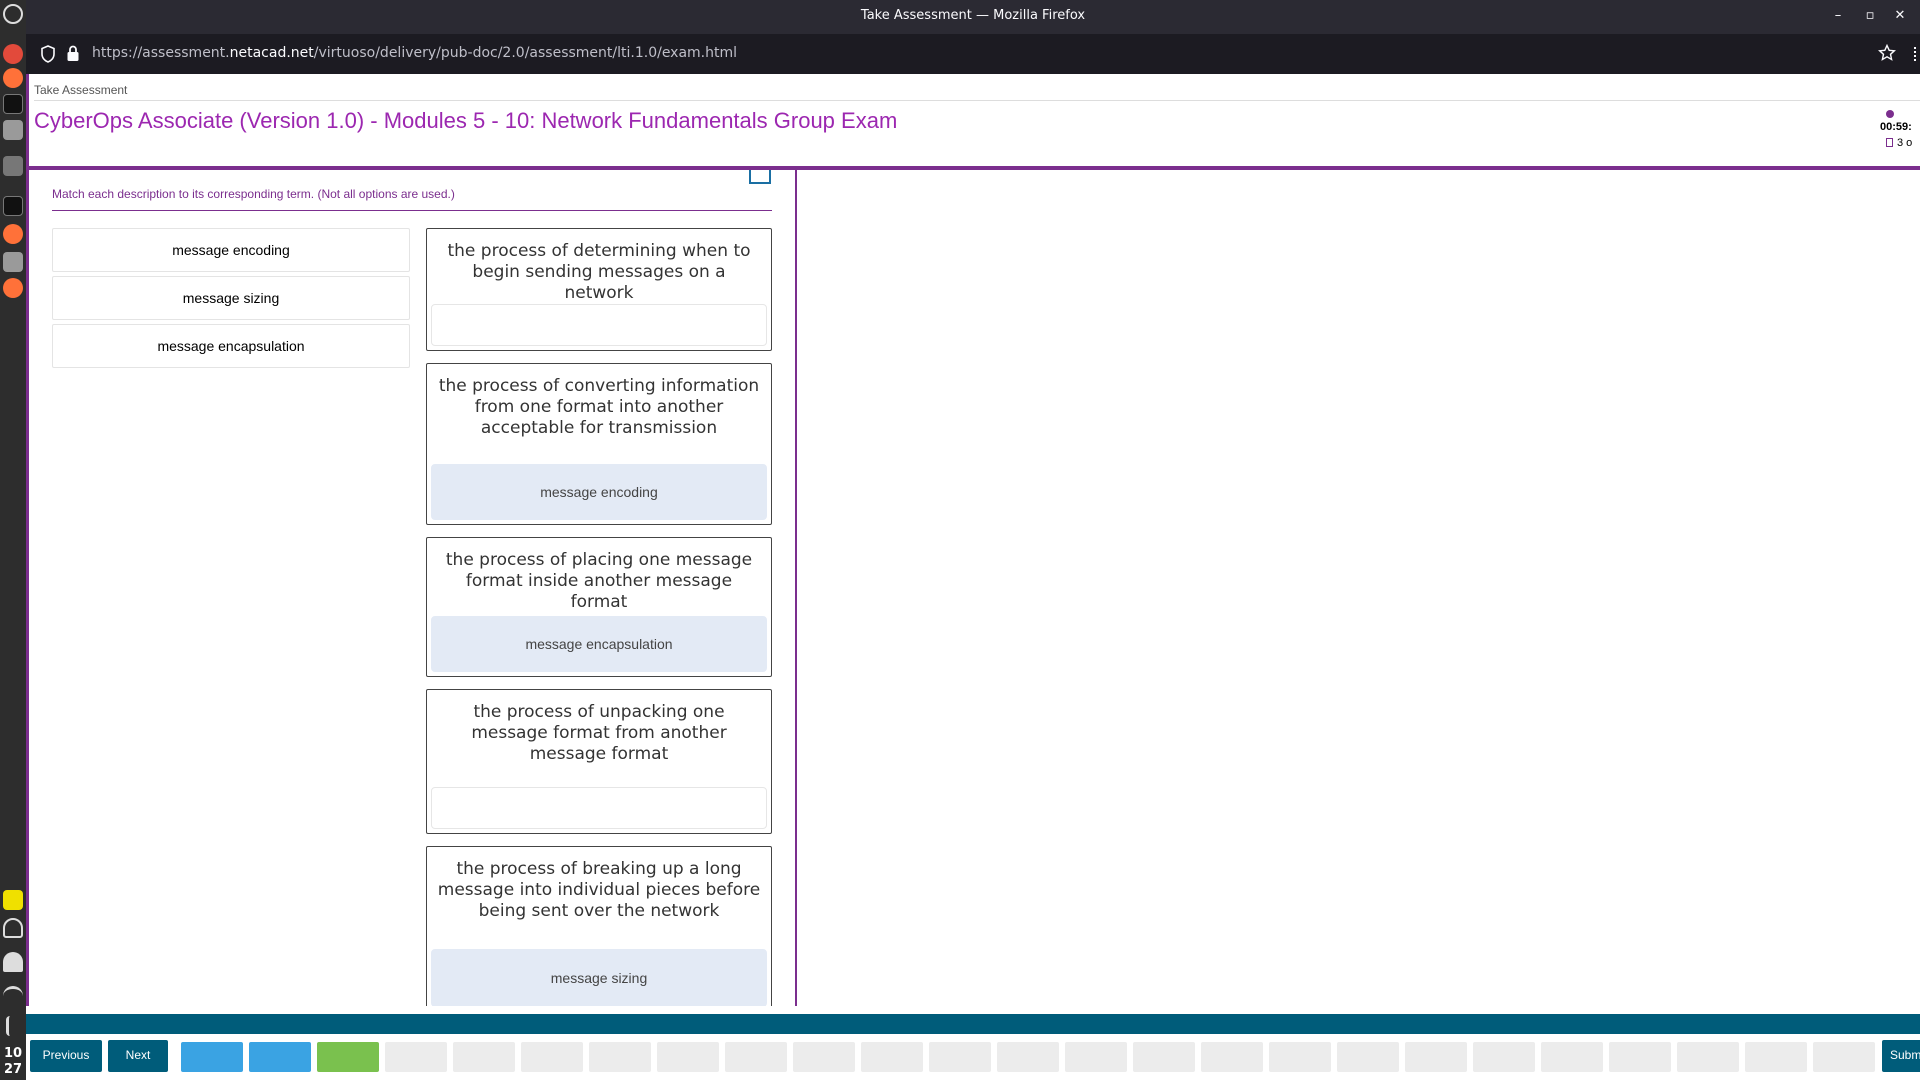 The image size is (1920, 1080). What do you see at coordinates (599, 977) in the screenshot?
I see `drop-zone: message sizing` at bounding box center [599, 977].